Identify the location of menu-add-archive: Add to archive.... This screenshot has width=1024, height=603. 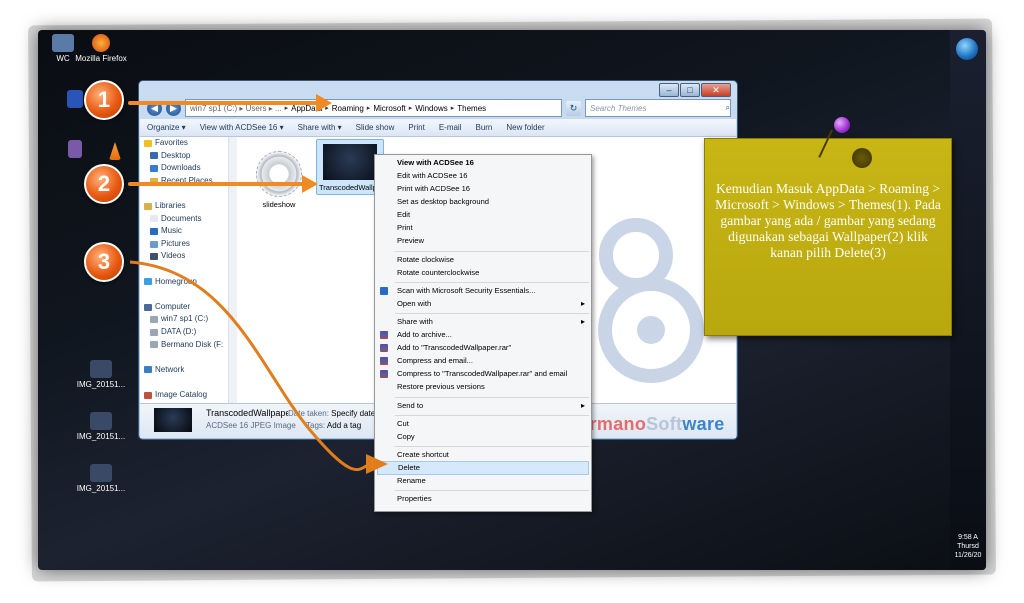
(483, 335).